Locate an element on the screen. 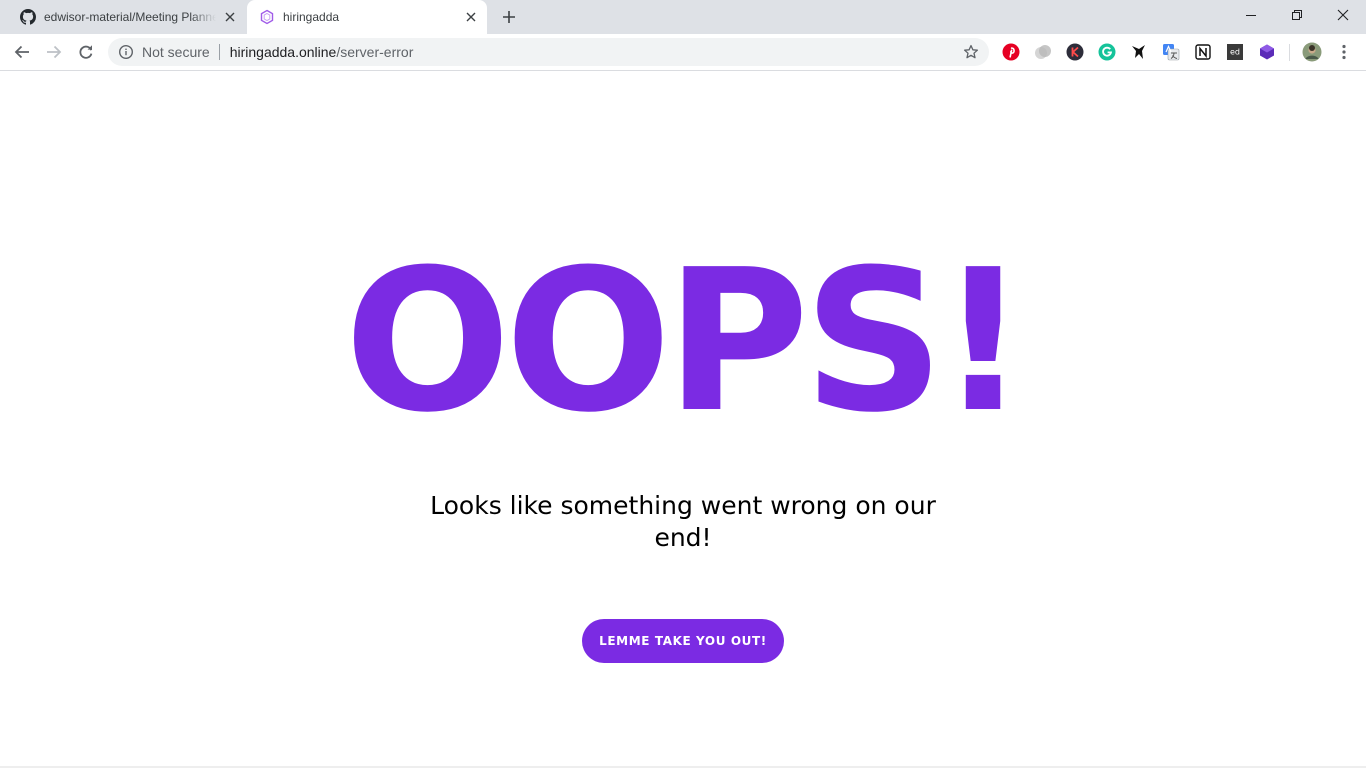  tab-github: edwisor-material/Meeting Planner is located at coordinates (127, 17).